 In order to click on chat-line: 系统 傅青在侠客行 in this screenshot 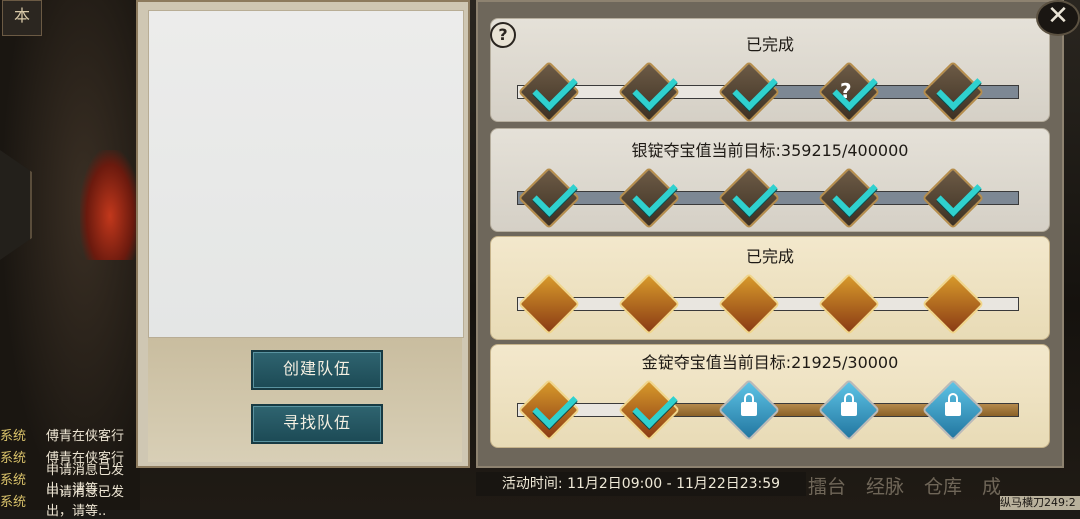, I will do `click(70, 434)`.